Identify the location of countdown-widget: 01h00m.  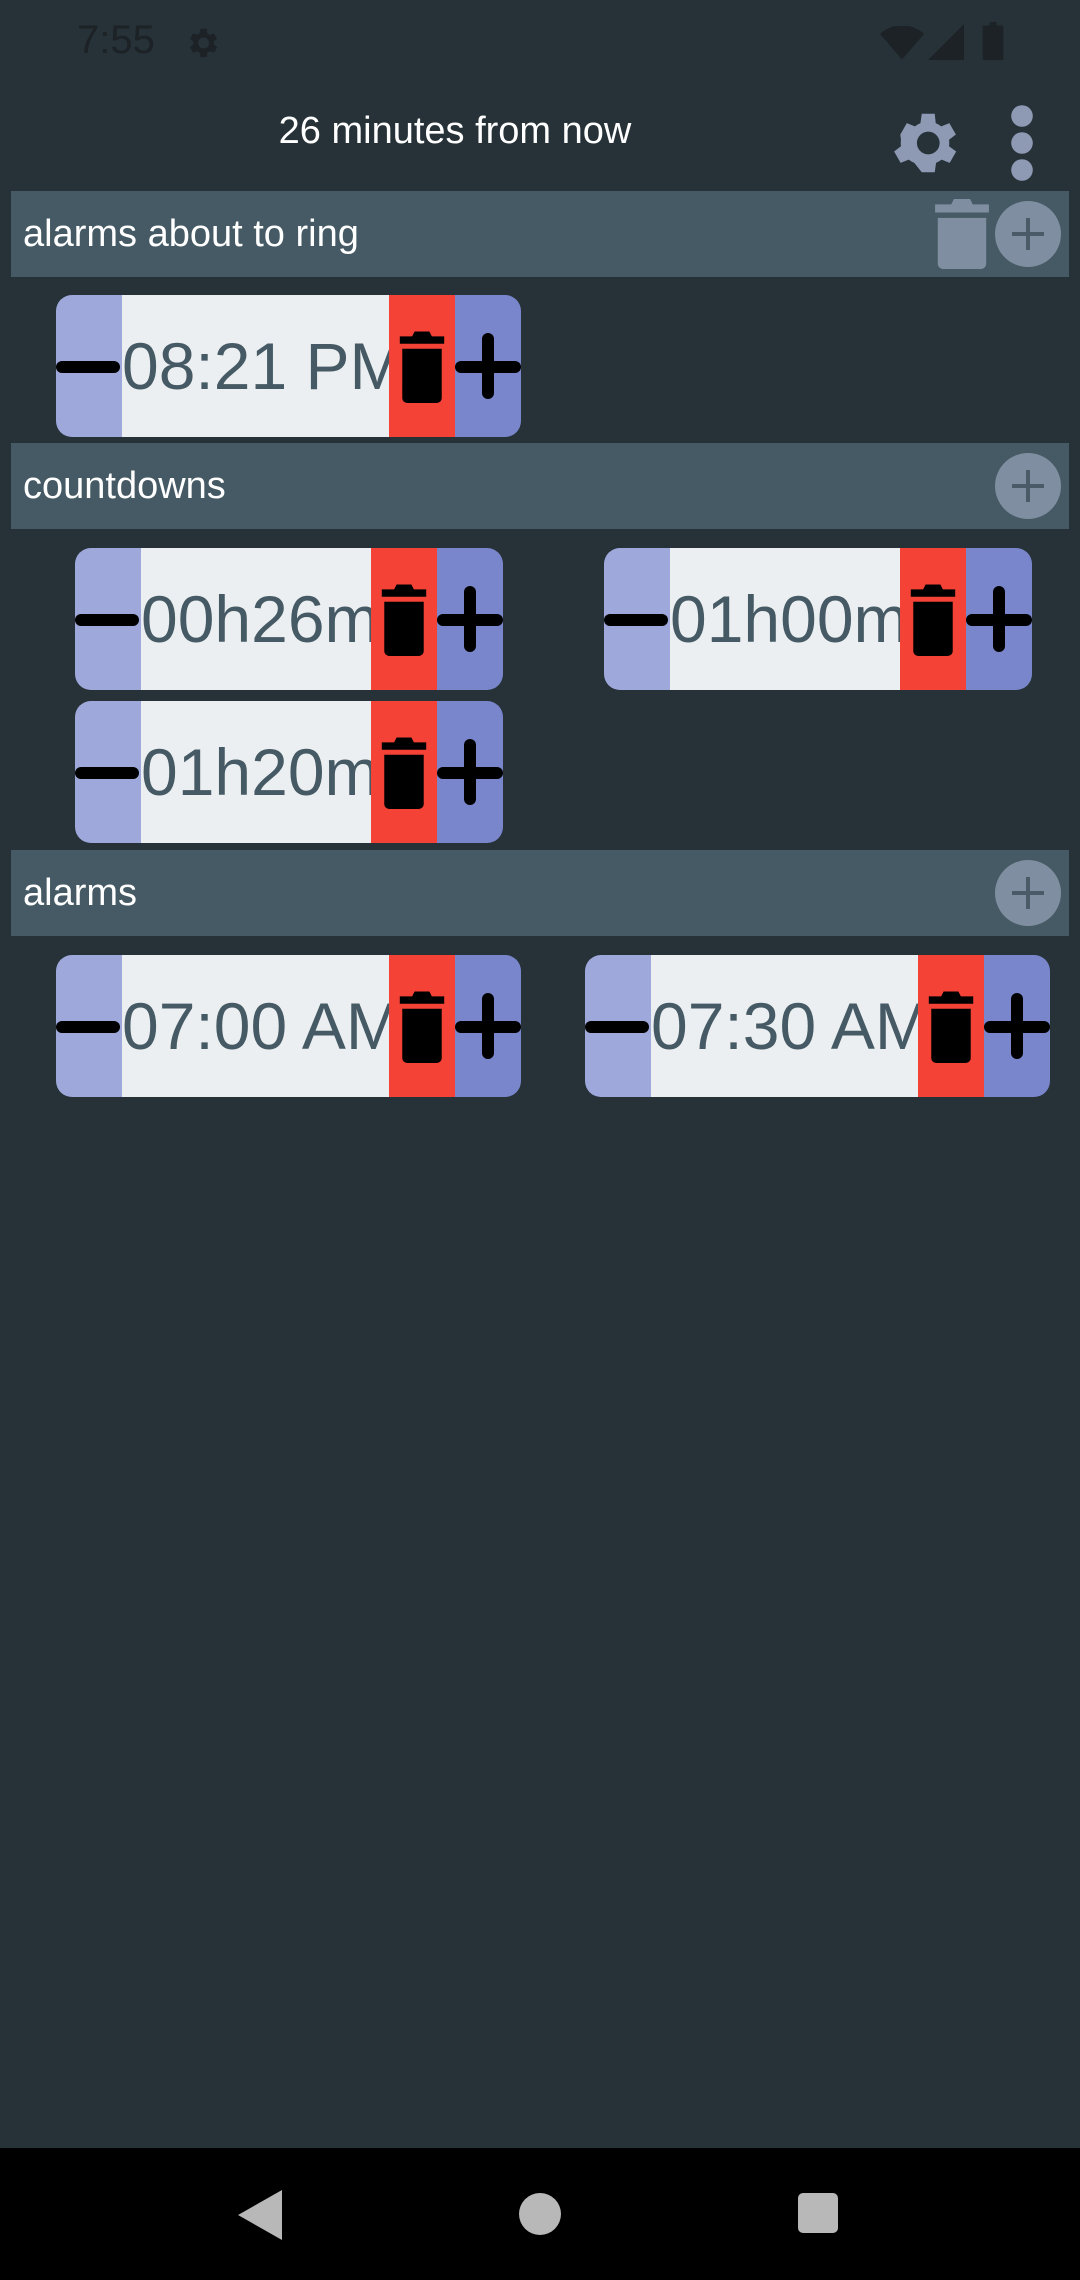
(818, 619).